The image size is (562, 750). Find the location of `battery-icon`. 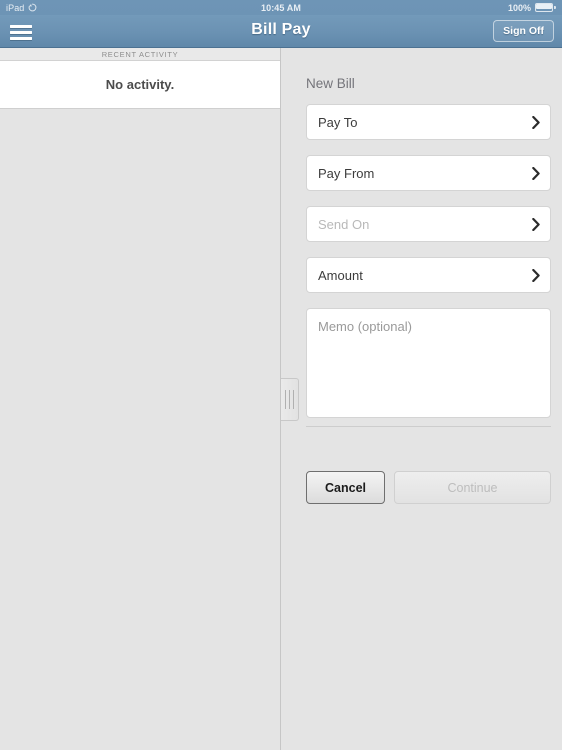

battery-icon is located at coordinates (545, 7).